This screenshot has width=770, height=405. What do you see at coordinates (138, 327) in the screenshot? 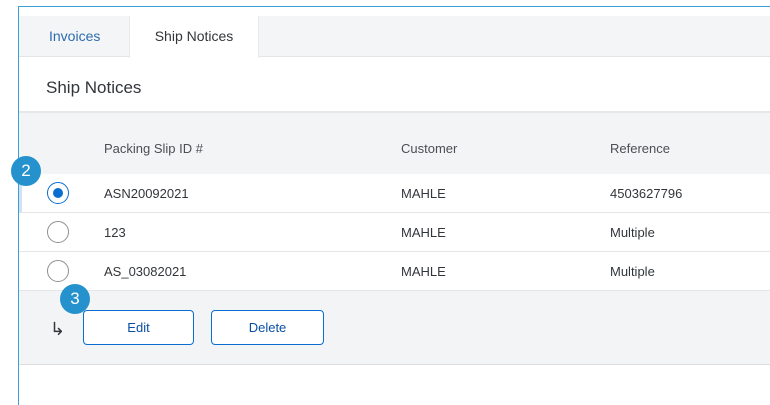
I see `edit-button: Edit` at bounding box center [138, 327].